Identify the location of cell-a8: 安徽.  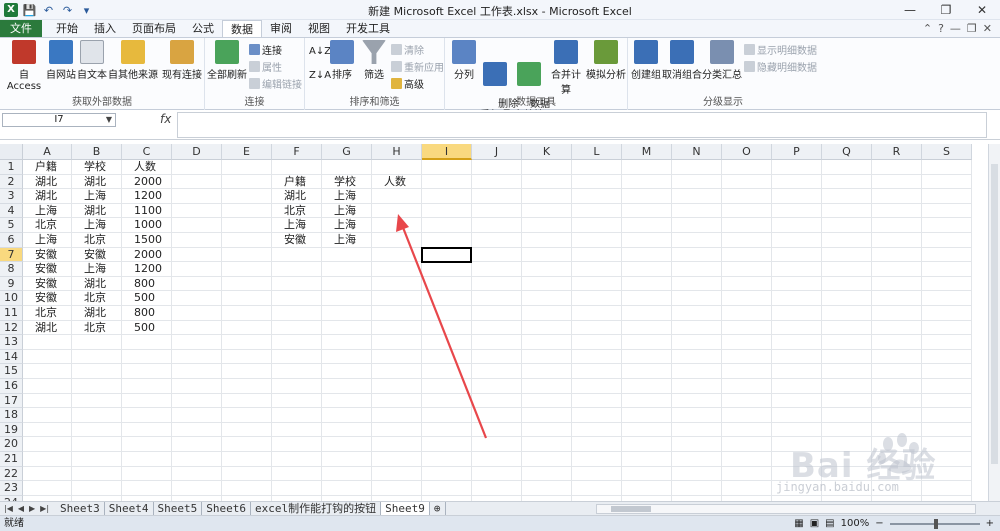
(47, 269).